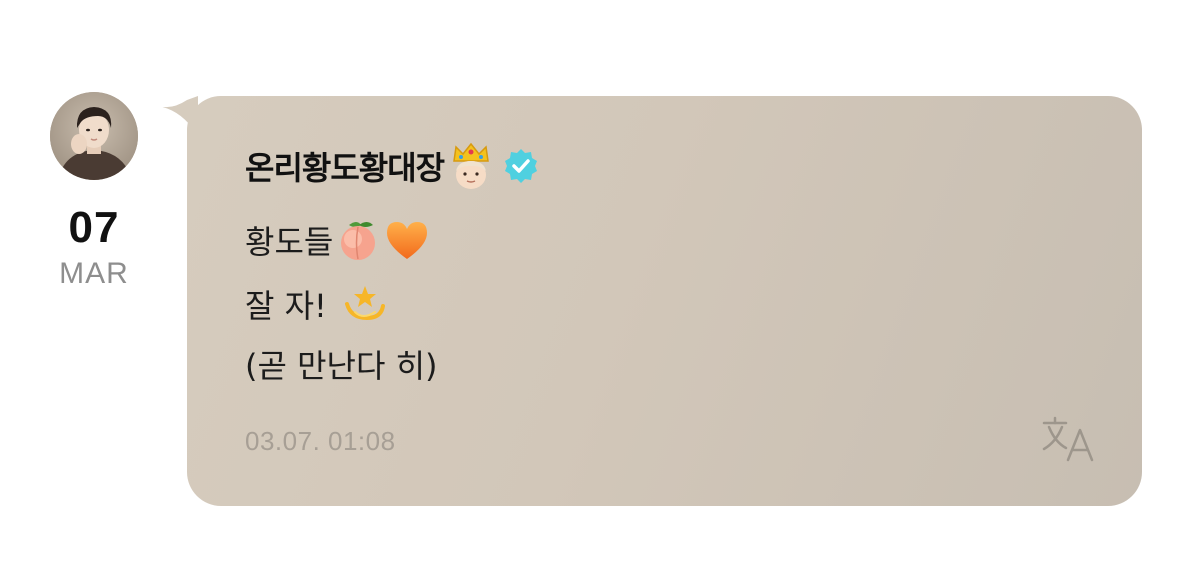  Describe the element at coordinates (471, 166) in the screenshot. I see `crowned-person-emoji-icon` at that location.